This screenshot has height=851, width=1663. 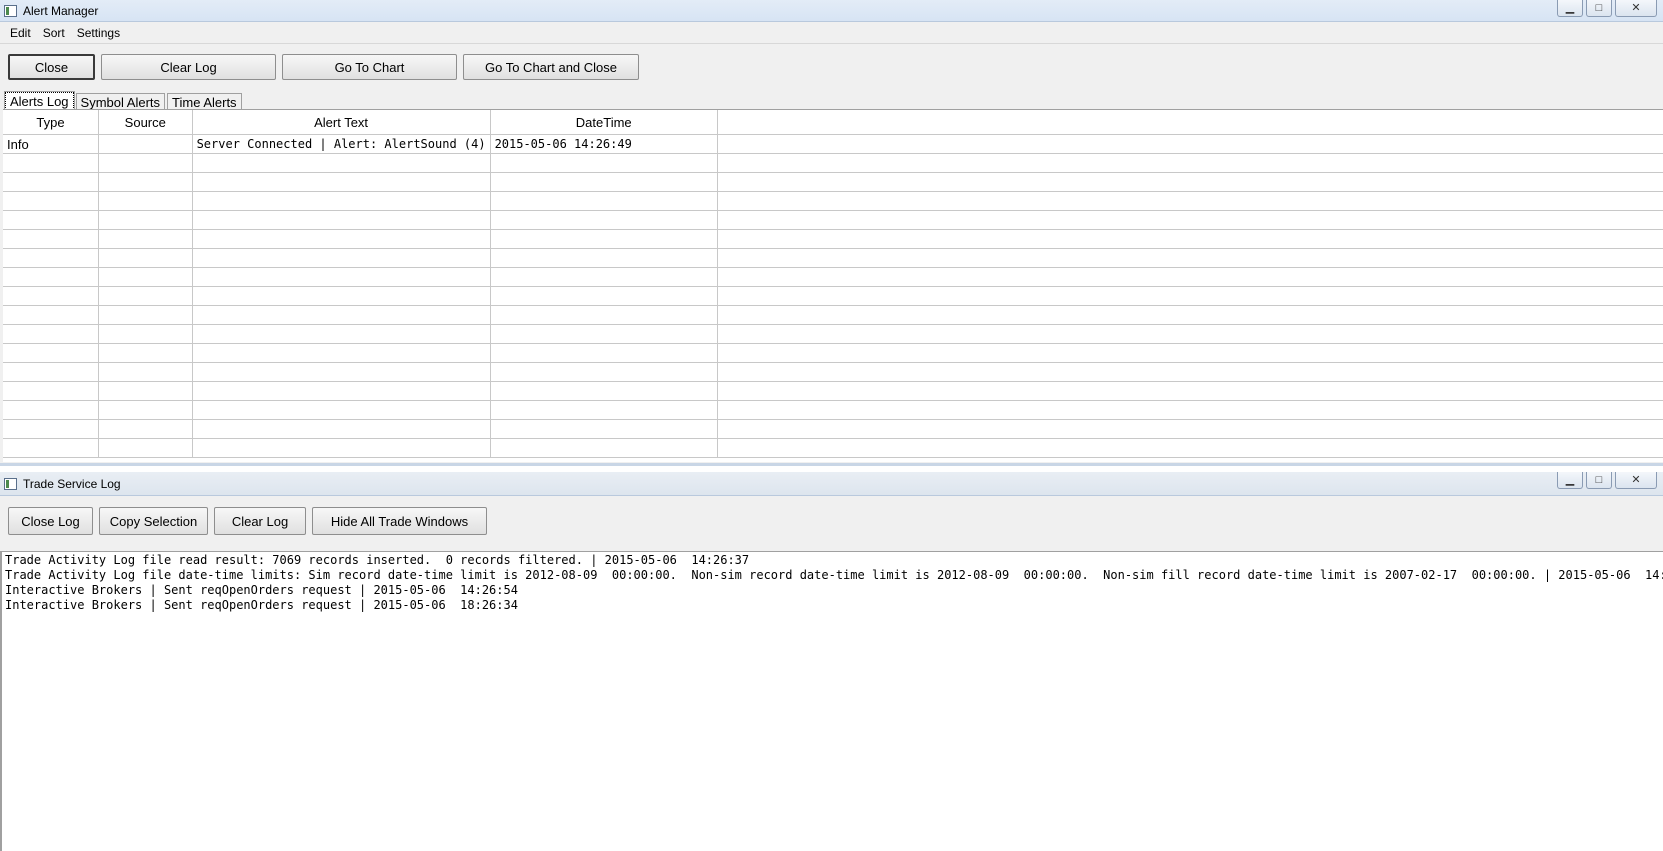 What do you see at coordinates (341, 122) in the screenshot?
I see `column-header-alert-text: Alert Text` at bounding box center [341, 122].